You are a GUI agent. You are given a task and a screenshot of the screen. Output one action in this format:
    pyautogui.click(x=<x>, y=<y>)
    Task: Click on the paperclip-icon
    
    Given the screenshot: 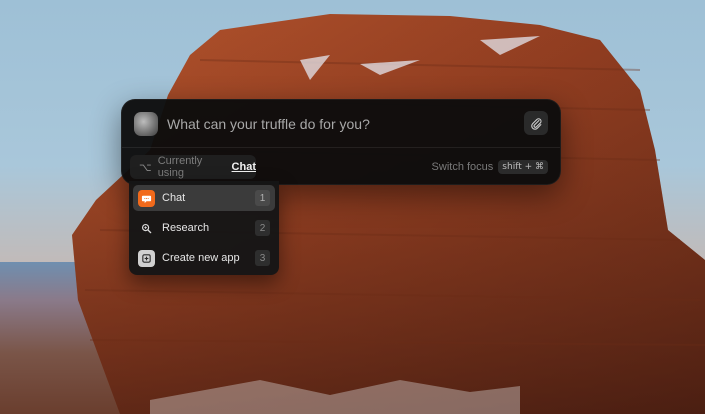 What is the action you would take?
    pyautogui.click(x=535, y=123)
    